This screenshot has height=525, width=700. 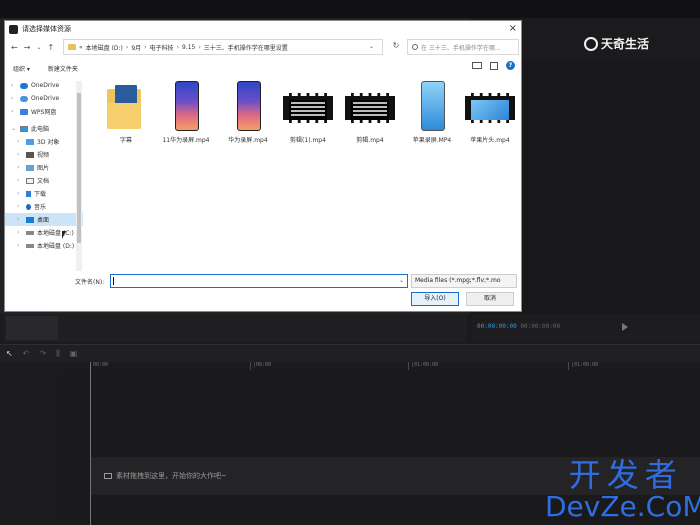 I want to click on nav-item-wps: › WPS网盘, so click(x=44, y=111).